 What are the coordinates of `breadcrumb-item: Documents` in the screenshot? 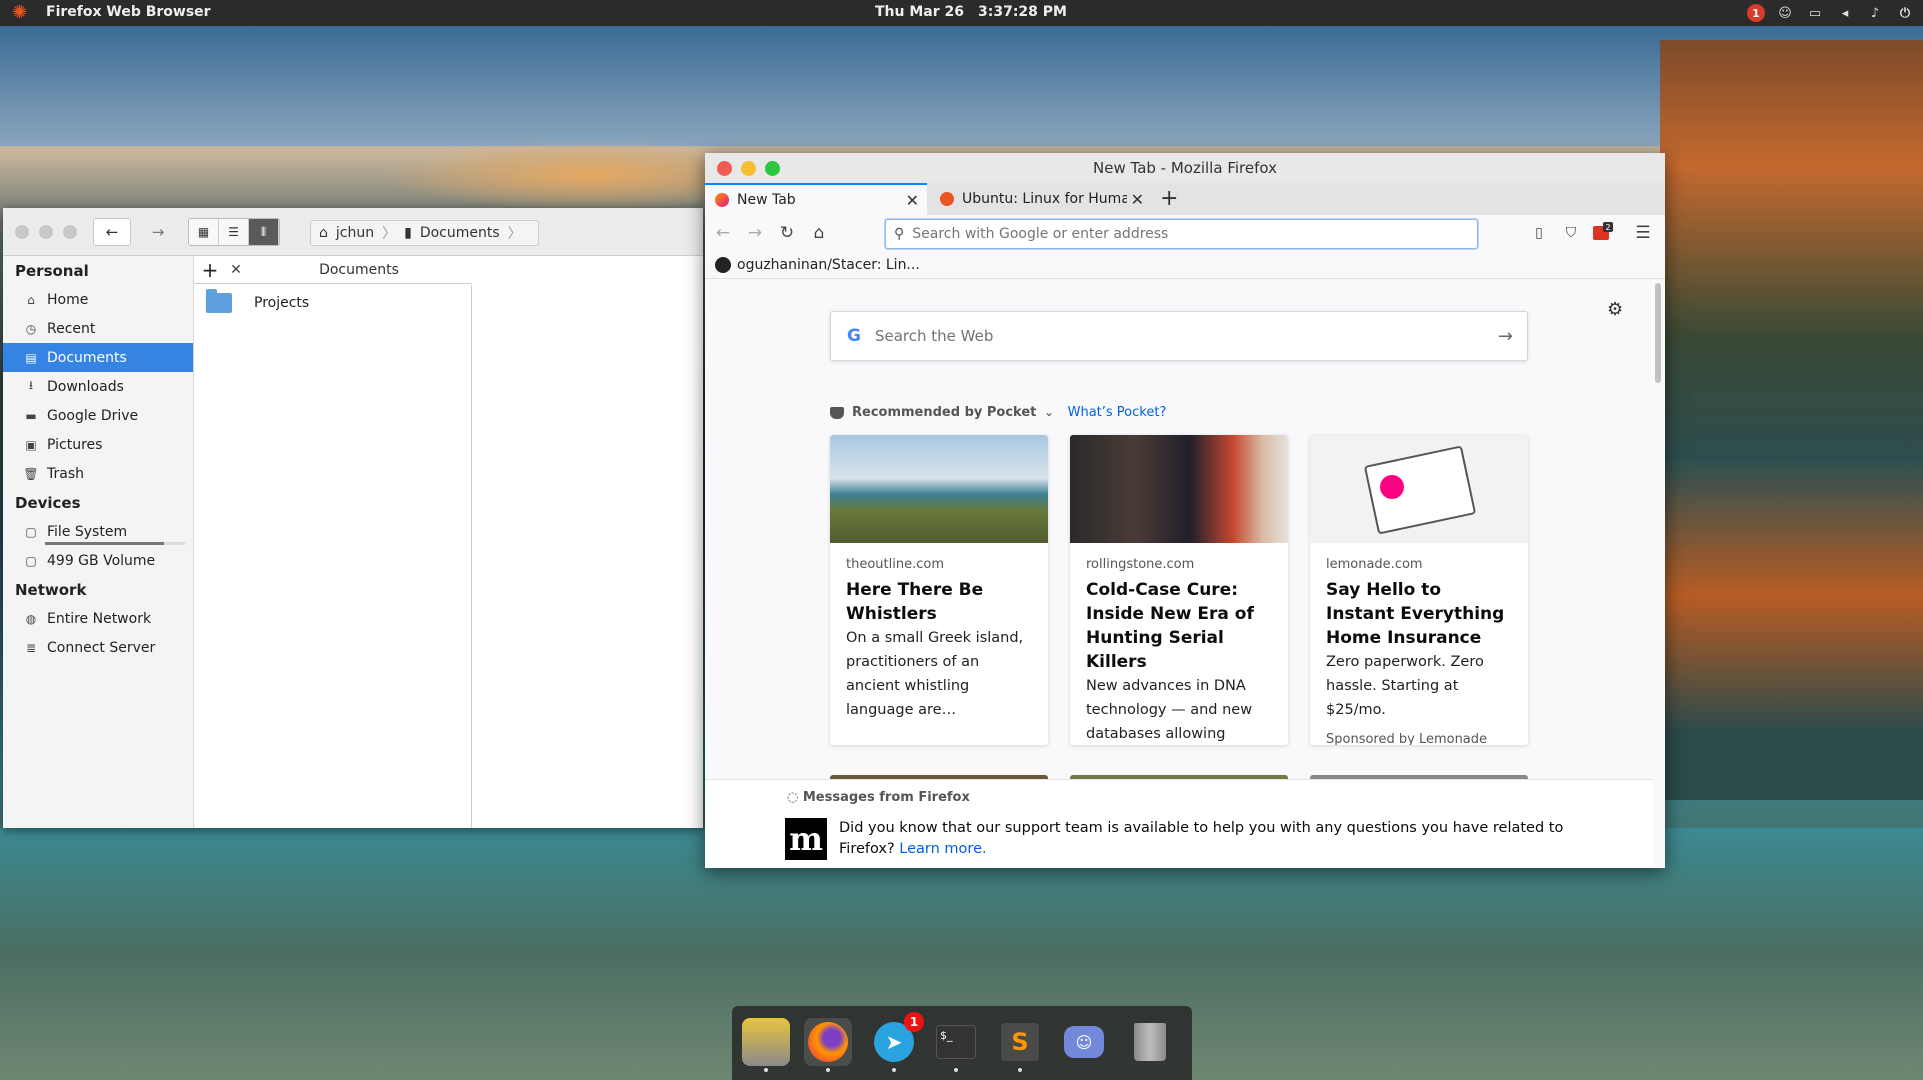 It's located at (460, 233).